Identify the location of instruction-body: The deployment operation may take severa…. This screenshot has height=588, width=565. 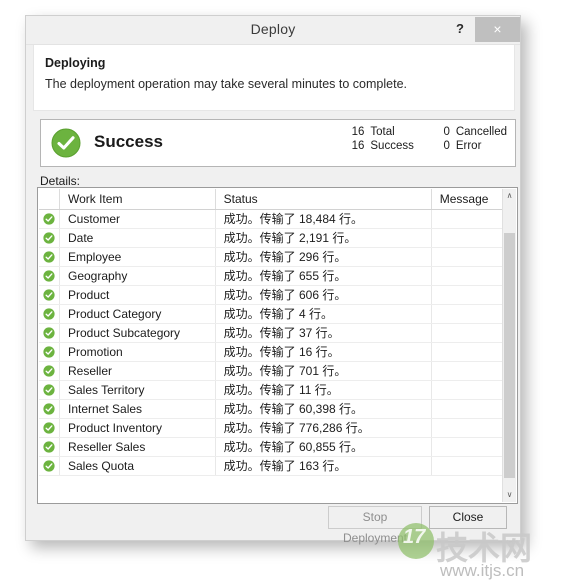
(226, 84).